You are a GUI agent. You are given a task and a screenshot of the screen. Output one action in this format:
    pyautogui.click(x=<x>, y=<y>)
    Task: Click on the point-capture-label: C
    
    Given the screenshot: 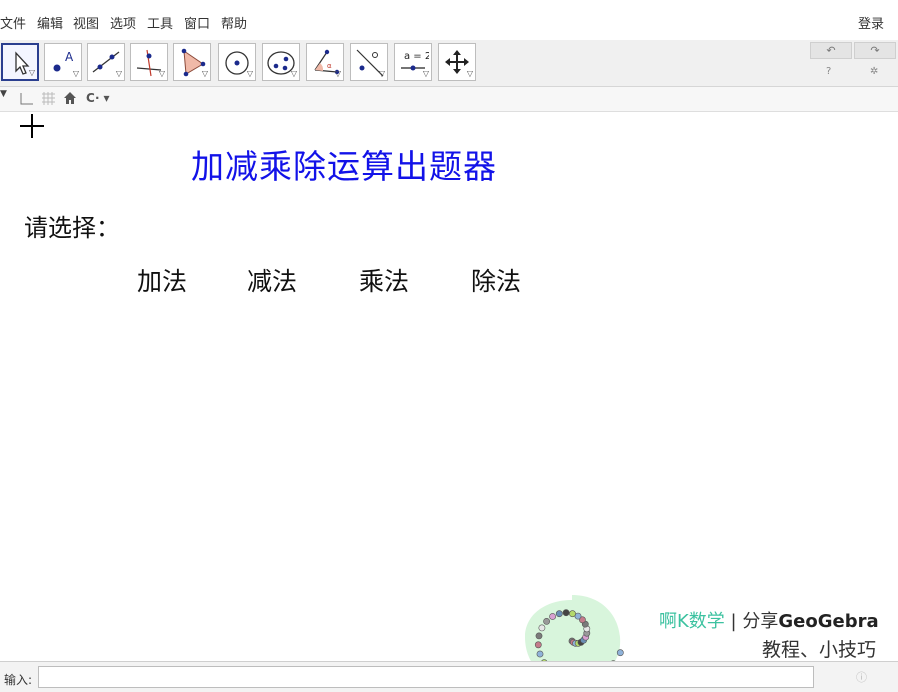 What is the action you would take?
    pyautogui.click(x=90, y=98)
    